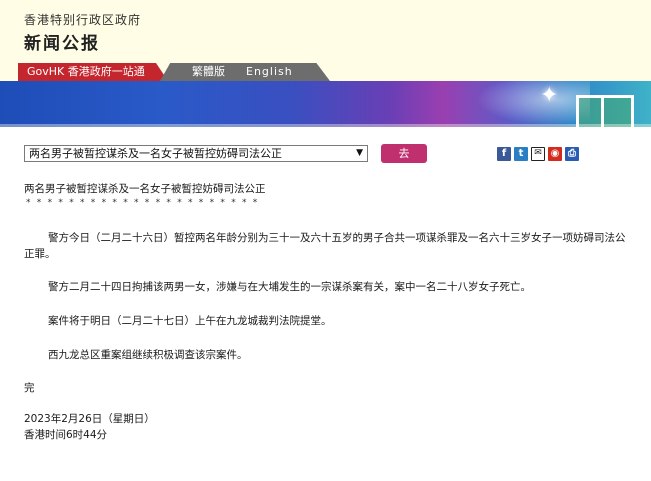  What do you see at coordinates (325, 31) in the screenshot?
I see `page-header: 香港特别行政区政府 新闻公报` at bounding box center [325, 31].